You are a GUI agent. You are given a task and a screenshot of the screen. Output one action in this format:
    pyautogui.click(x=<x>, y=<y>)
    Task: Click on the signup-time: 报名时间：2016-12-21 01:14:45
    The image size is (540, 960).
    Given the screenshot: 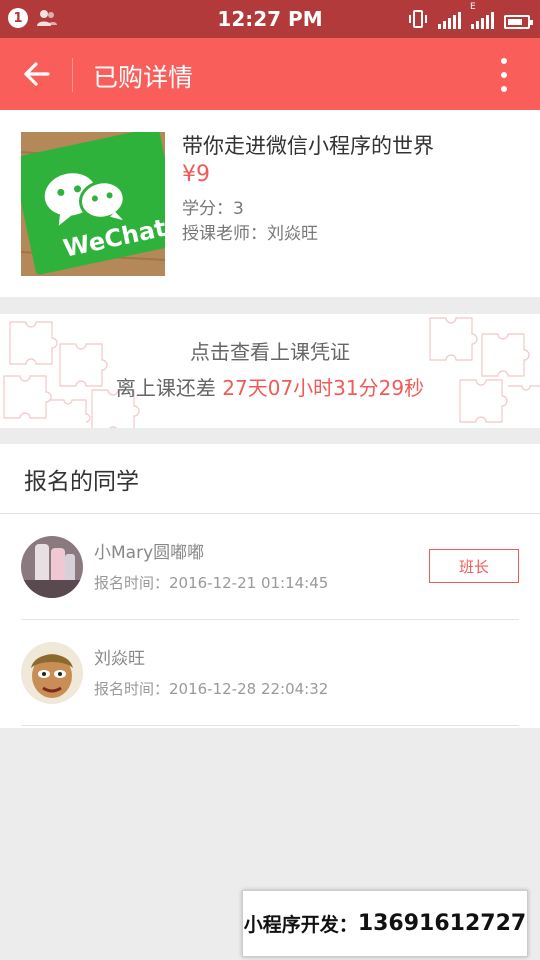 What is the action you would take?
    pyautogui.click(x=211, y=583)
    